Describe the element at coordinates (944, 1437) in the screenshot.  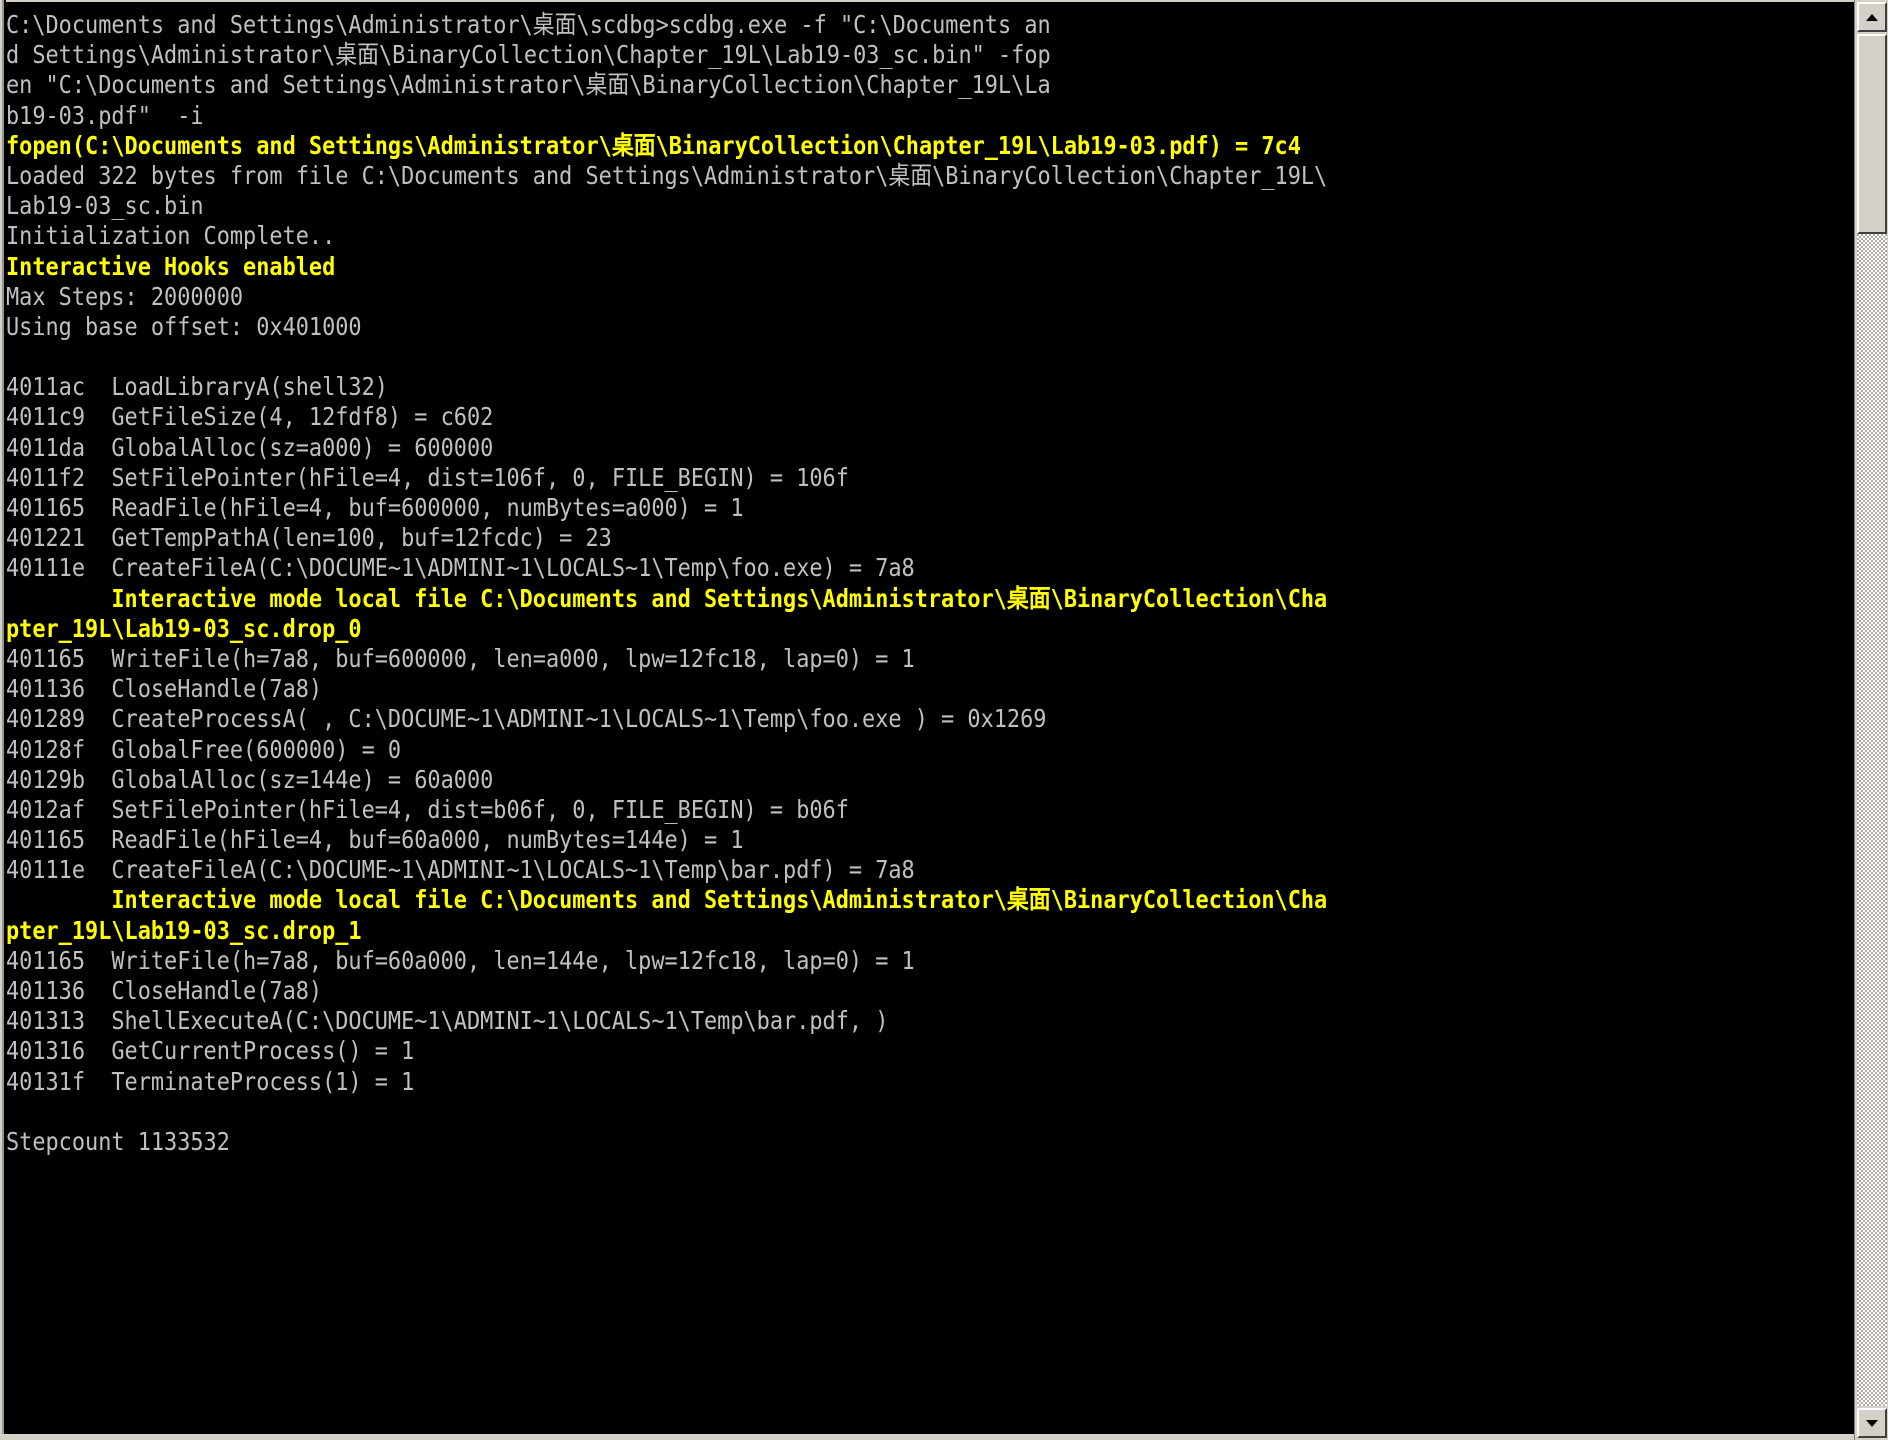
I see `window-bevel-bottom` at that location.